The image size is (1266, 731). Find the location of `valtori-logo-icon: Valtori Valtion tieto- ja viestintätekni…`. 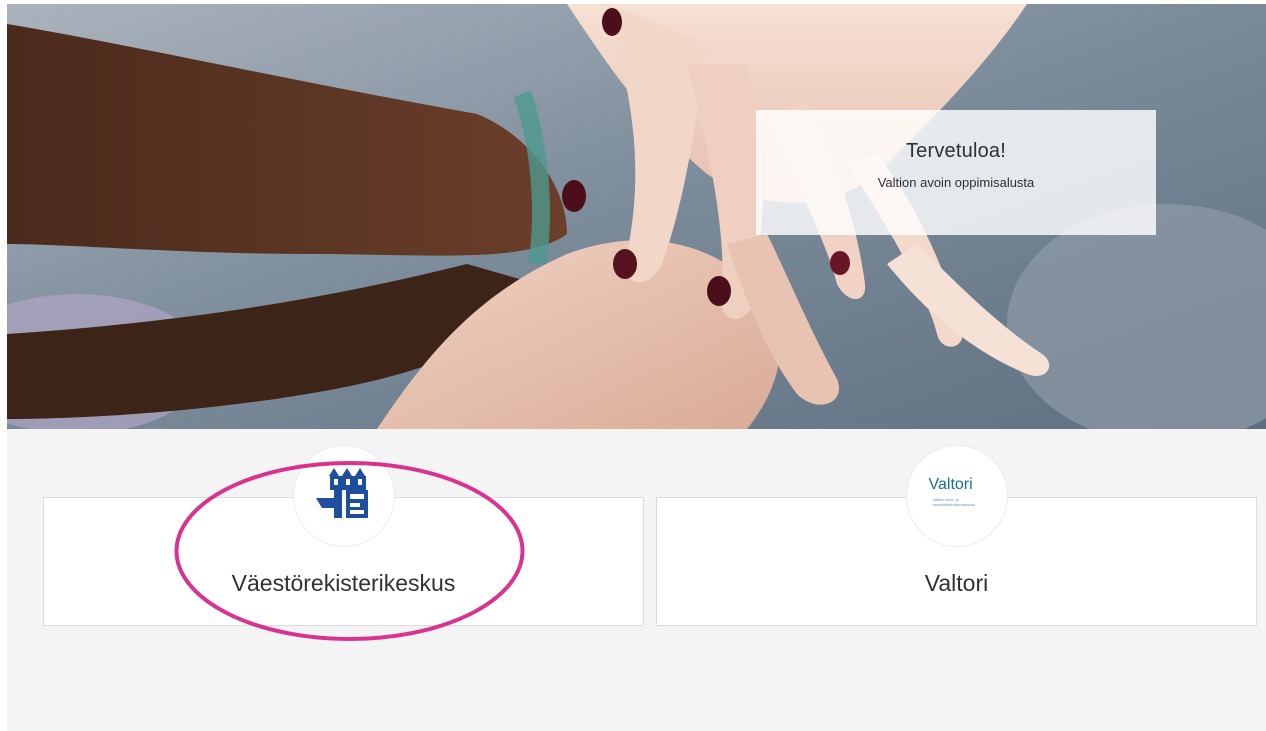

valtori-logo-icon: Valtori Valtion tieto- ja viestintätekni… is located at coordinates (956, 496).